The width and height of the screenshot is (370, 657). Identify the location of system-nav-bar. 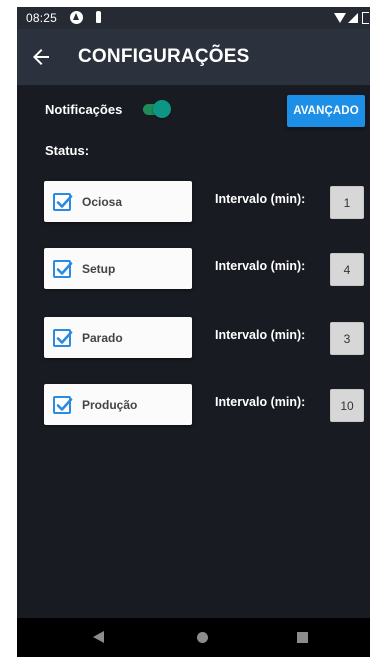
(193, 637).